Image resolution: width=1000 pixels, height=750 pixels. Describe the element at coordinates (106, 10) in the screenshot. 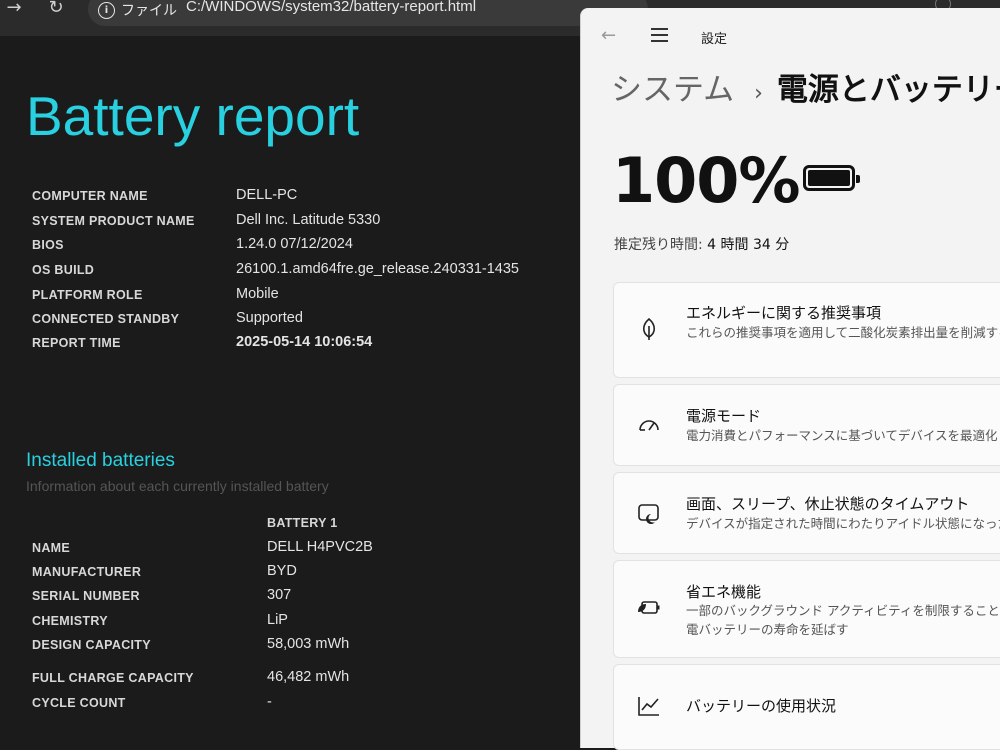

I see `info-icon: i` at that location.